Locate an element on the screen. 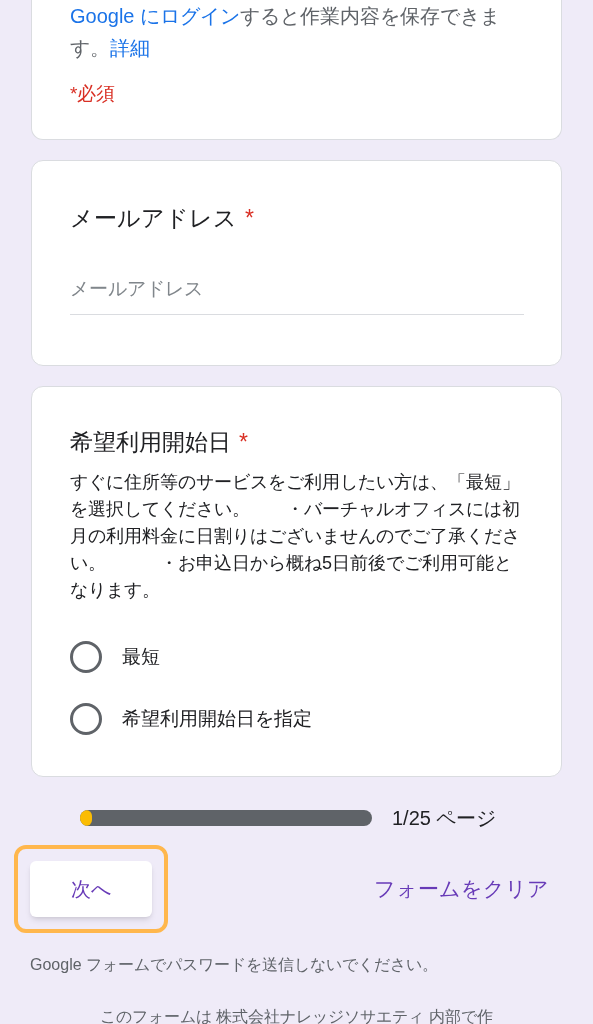 The width and height of the screenshot is (593, 1024). clear-form-link: フォームをクリア is located at coordinates (461, 889).